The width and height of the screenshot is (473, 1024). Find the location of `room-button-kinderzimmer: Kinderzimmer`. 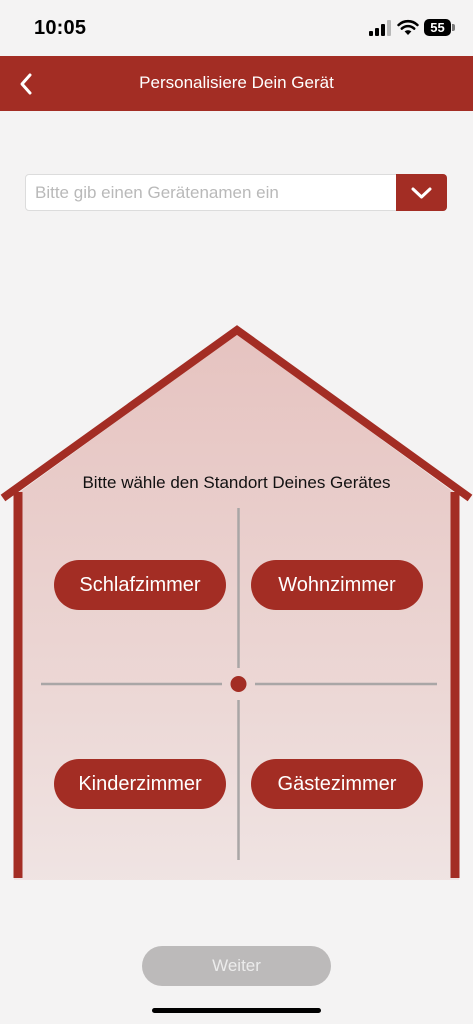

room-button-kinderzimmer: Kinderzimmer is located at coordinates (140, 784).